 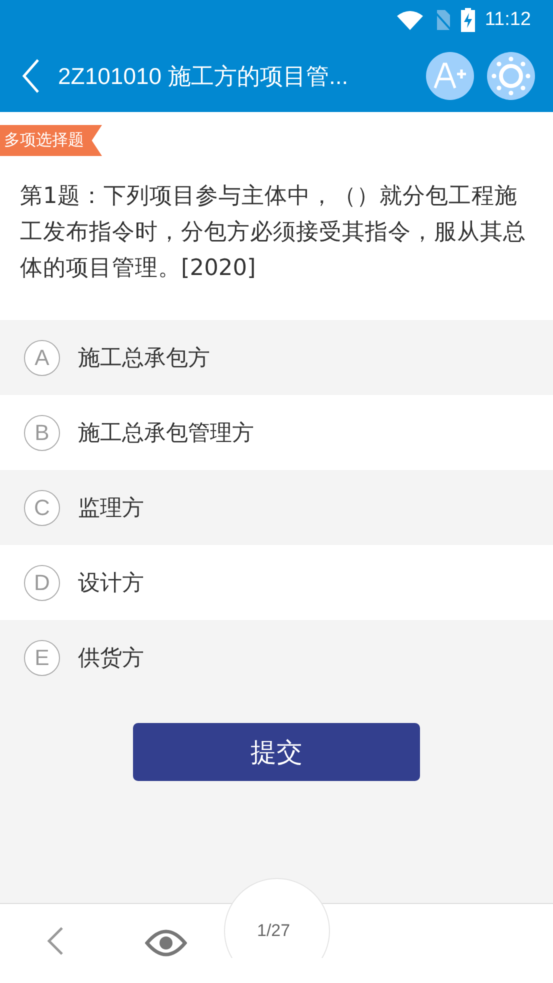 What do you see at coordinates (467, 20) in the screenshot?
I see `battery-charging-icon` at bounding box center [467, 20].